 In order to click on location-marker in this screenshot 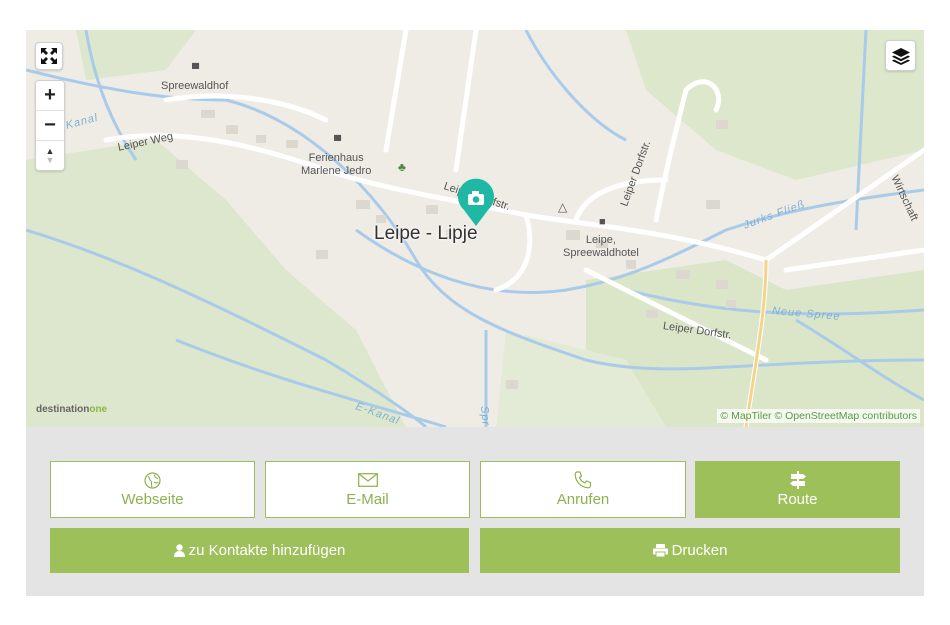, I will do `click(476, 203)`.